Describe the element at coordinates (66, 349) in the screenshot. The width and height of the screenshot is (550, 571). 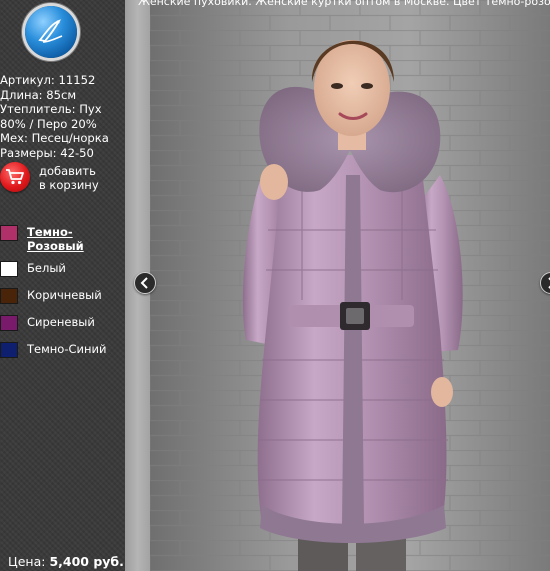
I see `color-label: Темно-Синий` at that location.